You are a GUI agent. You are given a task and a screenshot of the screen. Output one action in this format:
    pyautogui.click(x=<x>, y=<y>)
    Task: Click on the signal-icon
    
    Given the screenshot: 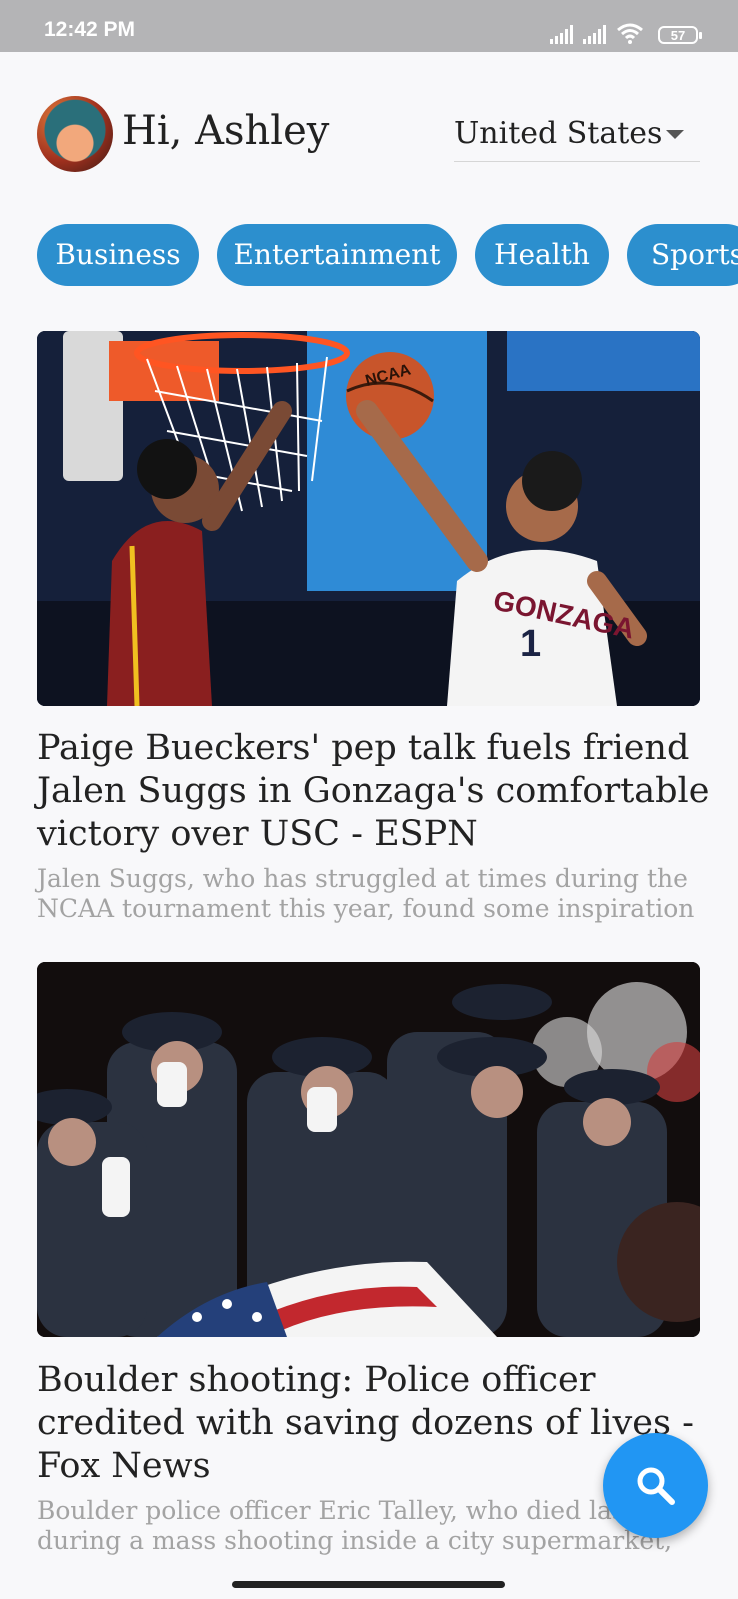 What is the action you would take?
    pyautogui.click(x=561, y=34)
    